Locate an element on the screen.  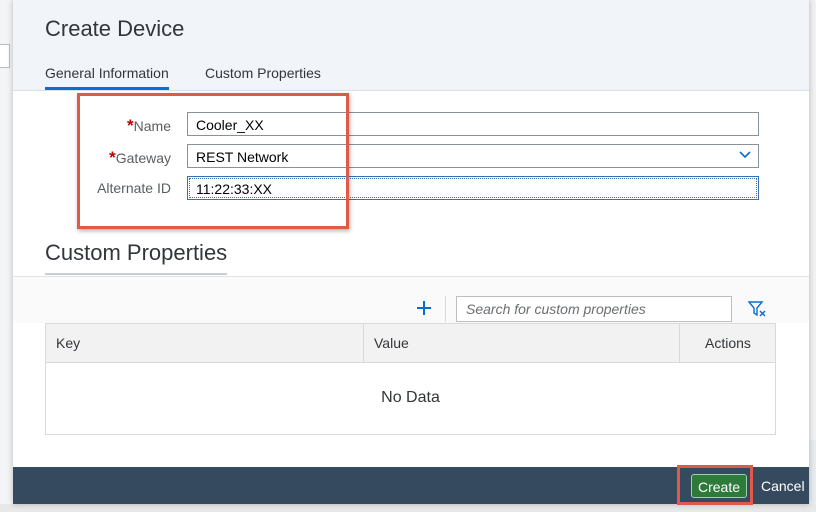
section-title-underline is located at coordinates (136, 274).